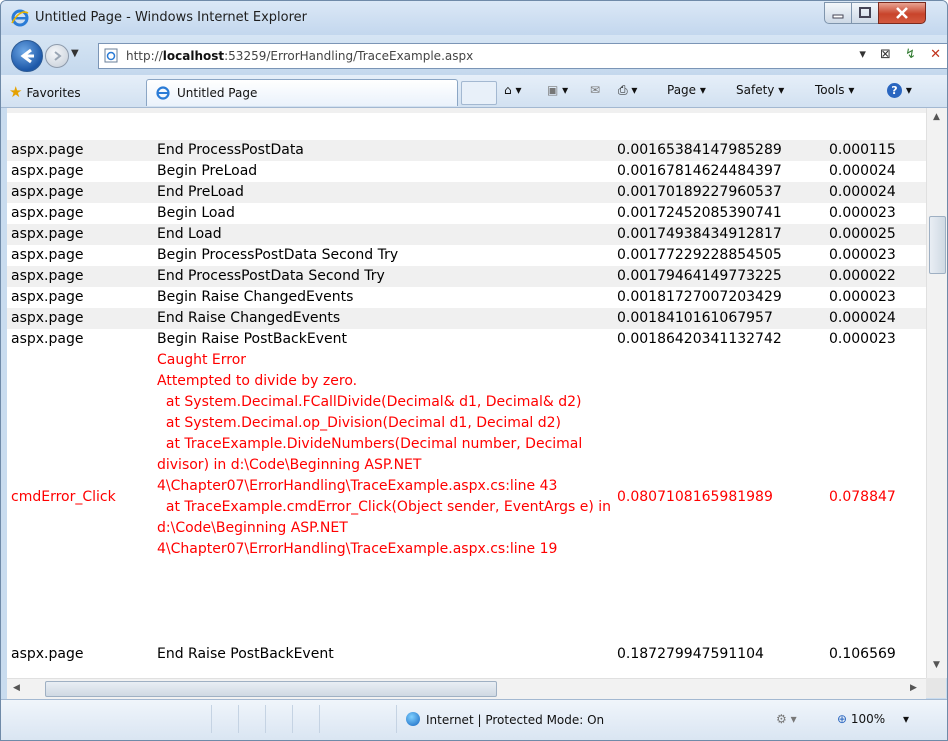  Describe the element at coordinates (834, 90) in the screenshot. I see `tools-menu: Tools ▾` at that location.